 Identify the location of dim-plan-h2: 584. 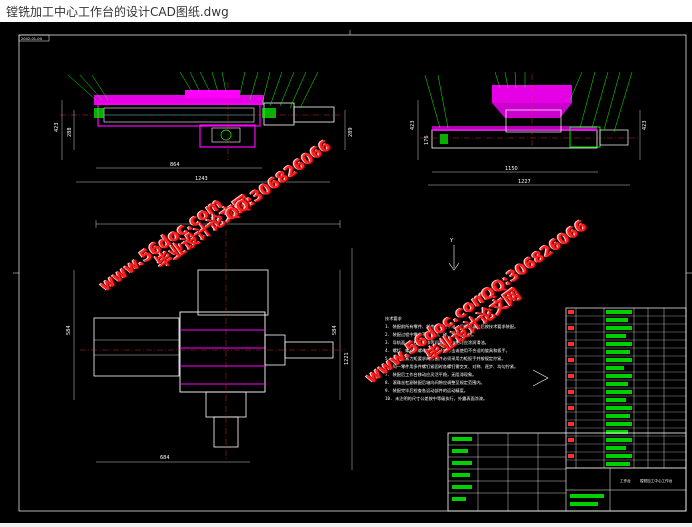
(335, 330).